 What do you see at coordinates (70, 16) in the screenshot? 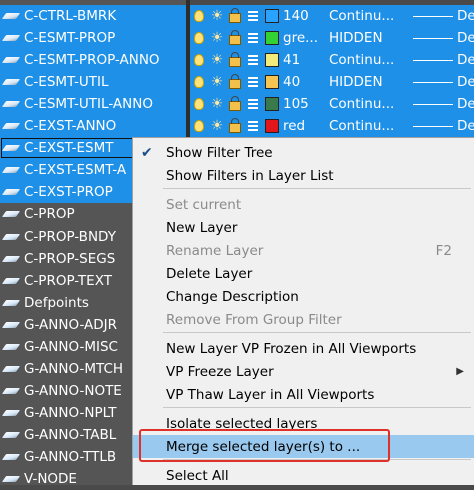
I see `layer-name: C-CTRL-BMRK` at bounding box center [70, 16].